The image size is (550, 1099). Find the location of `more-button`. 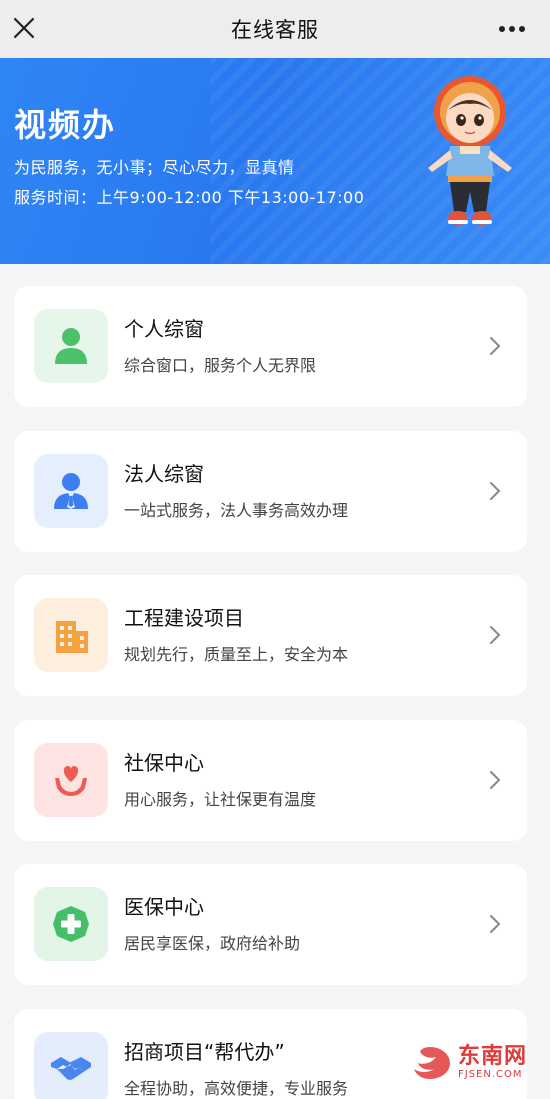

more-button is located at coordinates (512, 29).